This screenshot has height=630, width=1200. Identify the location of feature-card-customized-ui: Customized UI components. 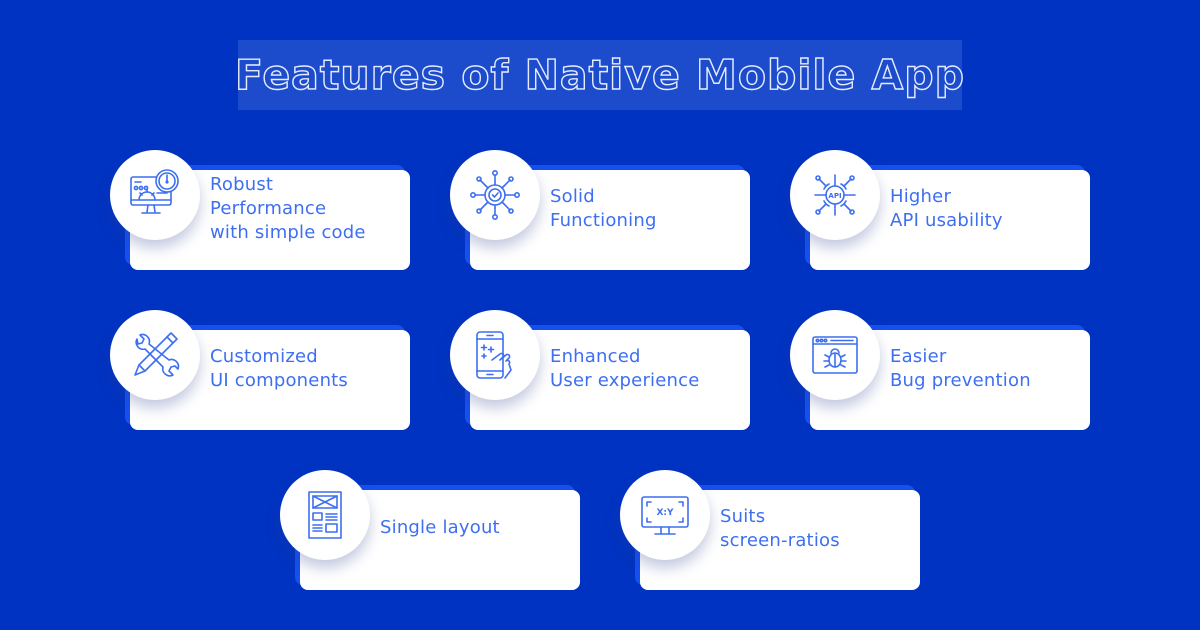
(260, 370).